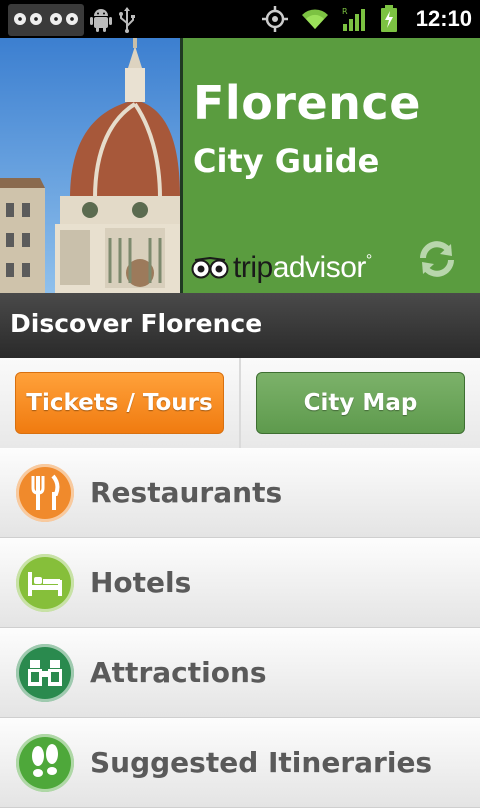 The image size is (480, 808). I want to click on list-item-attractions: Attractions, so click(240, 673).